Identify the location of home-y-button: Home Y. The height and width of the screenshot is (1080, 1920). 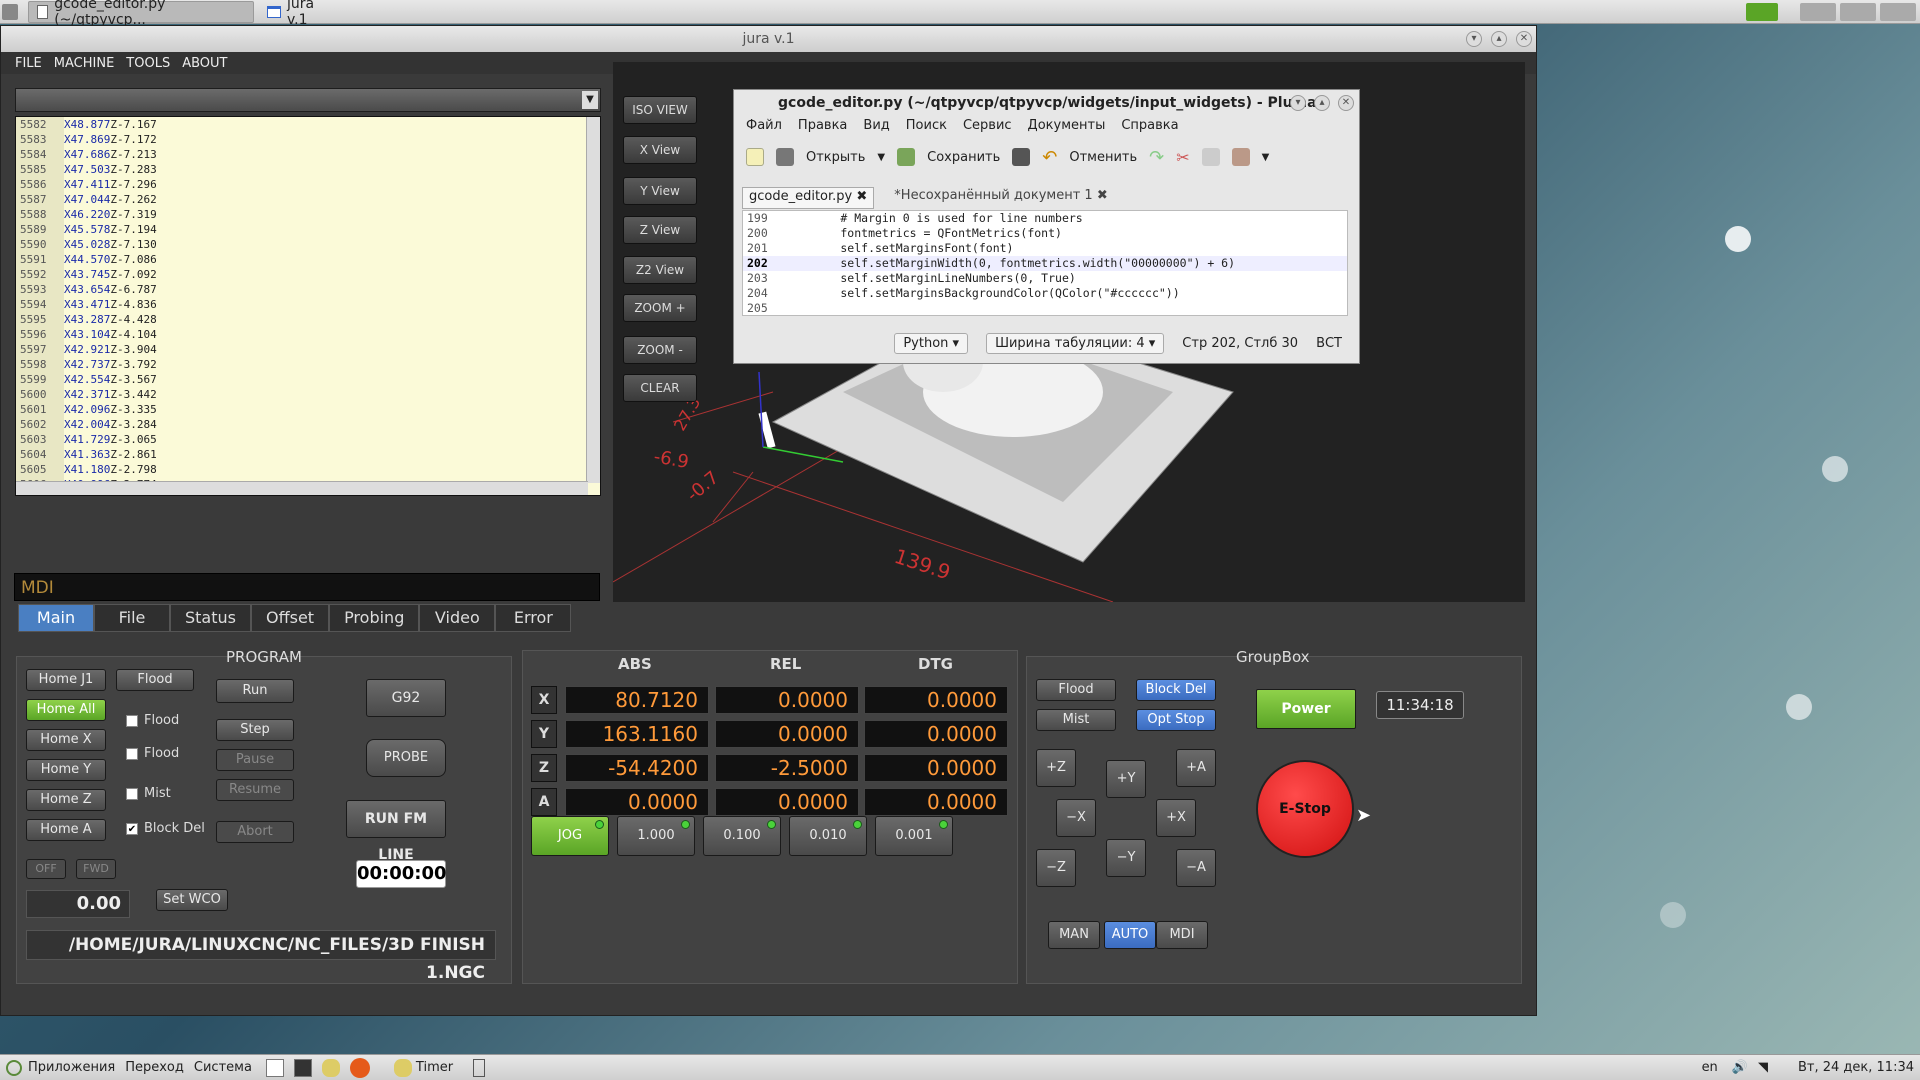
(66, 770).